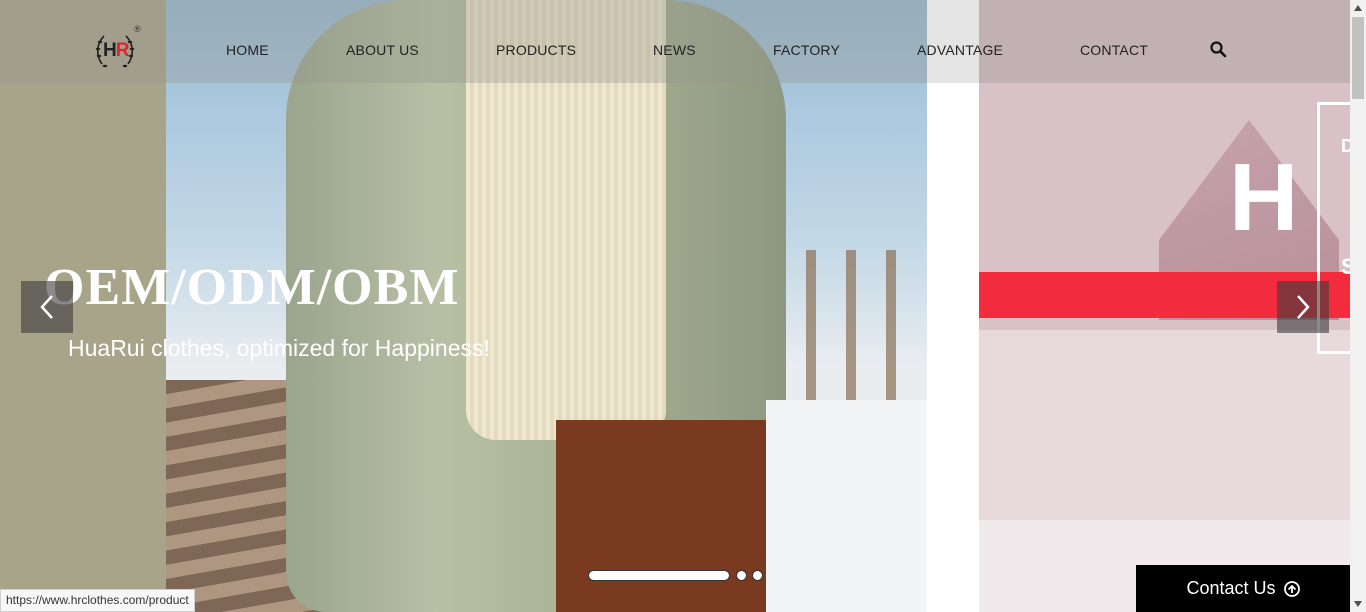 This screenshot has width=1366, height=612. I want to click on scroll-down-button, so click(1358, 604).